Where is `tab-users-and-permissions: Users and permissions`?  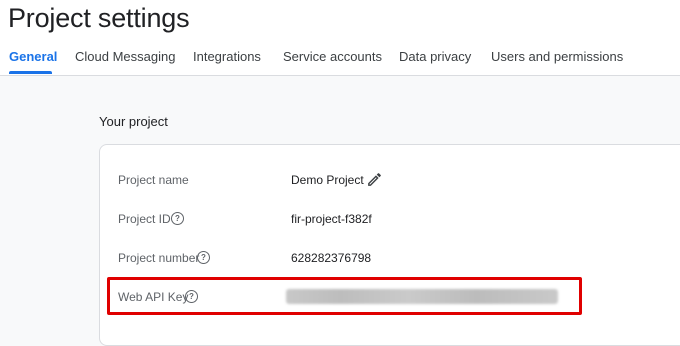
tab-users-and-permissions: Users and permissions is located at coordinates (557, 57).